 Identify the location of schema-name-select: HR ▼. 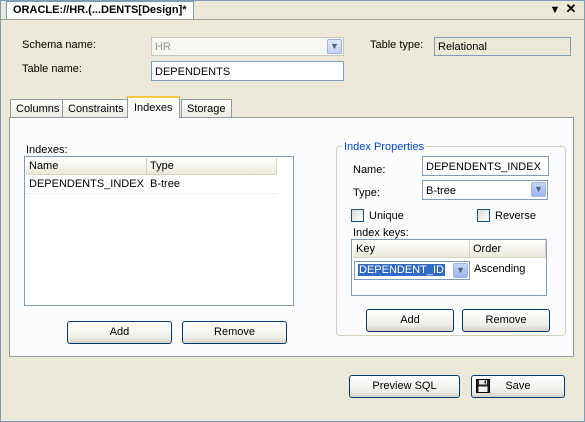
(247, 46).